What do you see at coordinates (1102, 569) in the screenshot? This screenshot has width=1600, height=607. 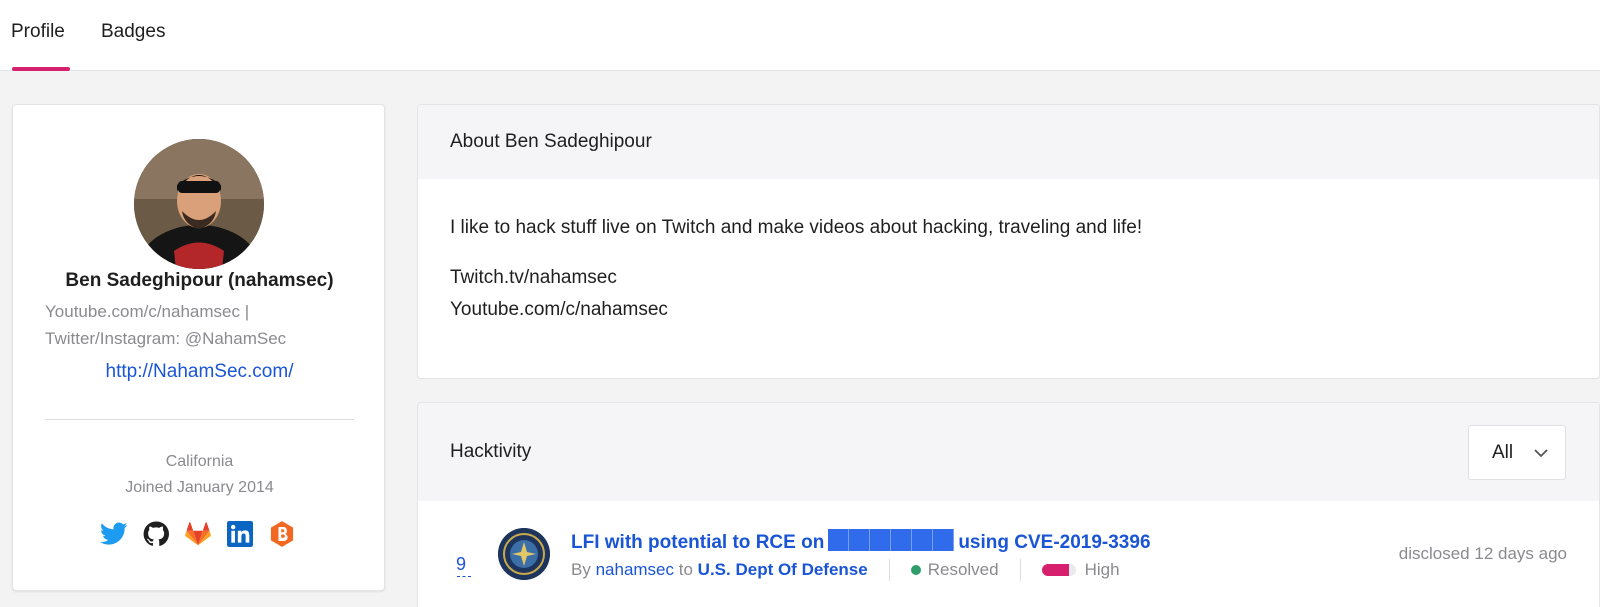 I see `severity-text: High` at bounding box center [1102, 569].